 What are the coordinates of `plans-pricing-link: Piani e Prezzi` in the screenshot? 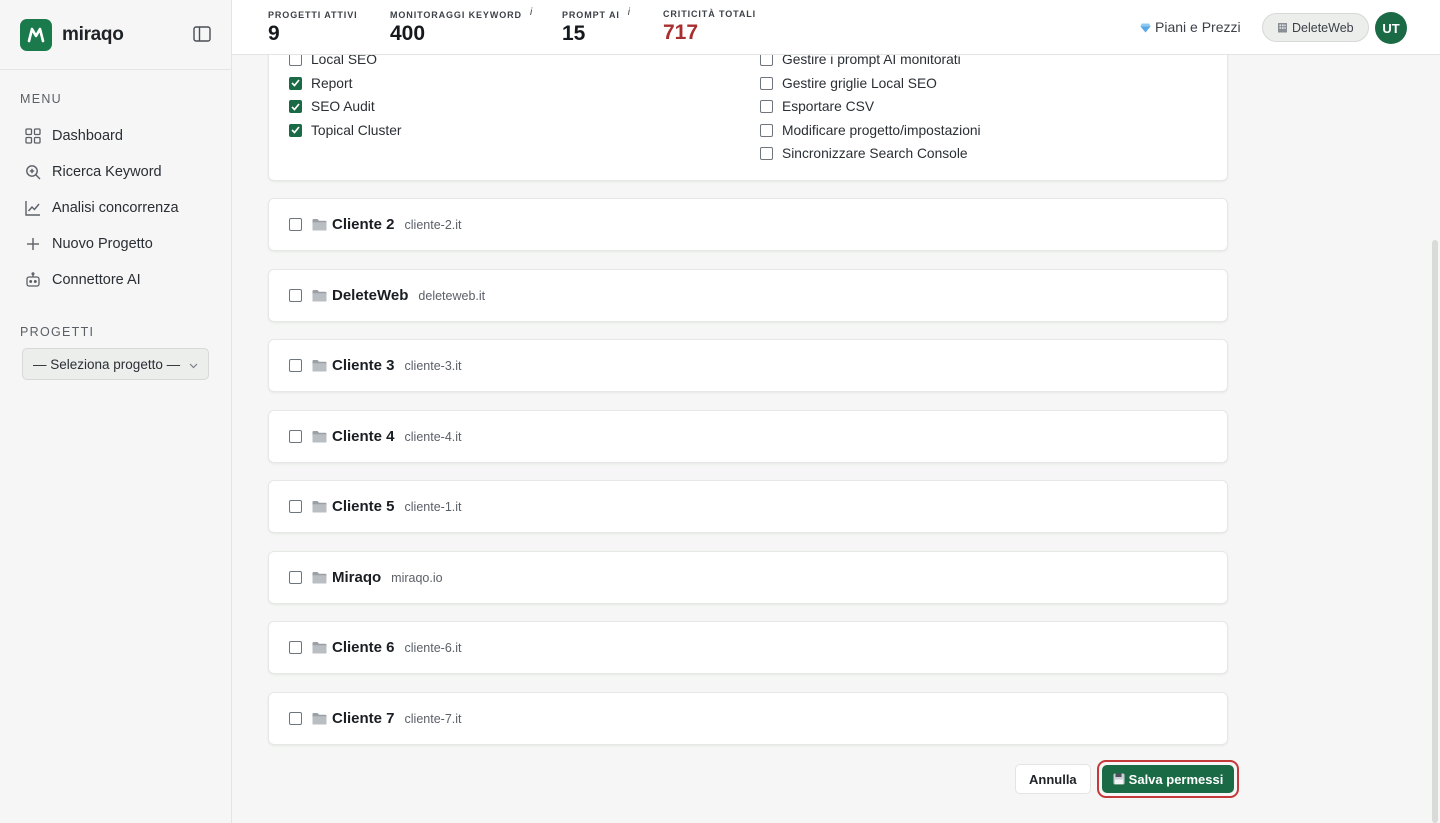 It's located at (1190, 27).